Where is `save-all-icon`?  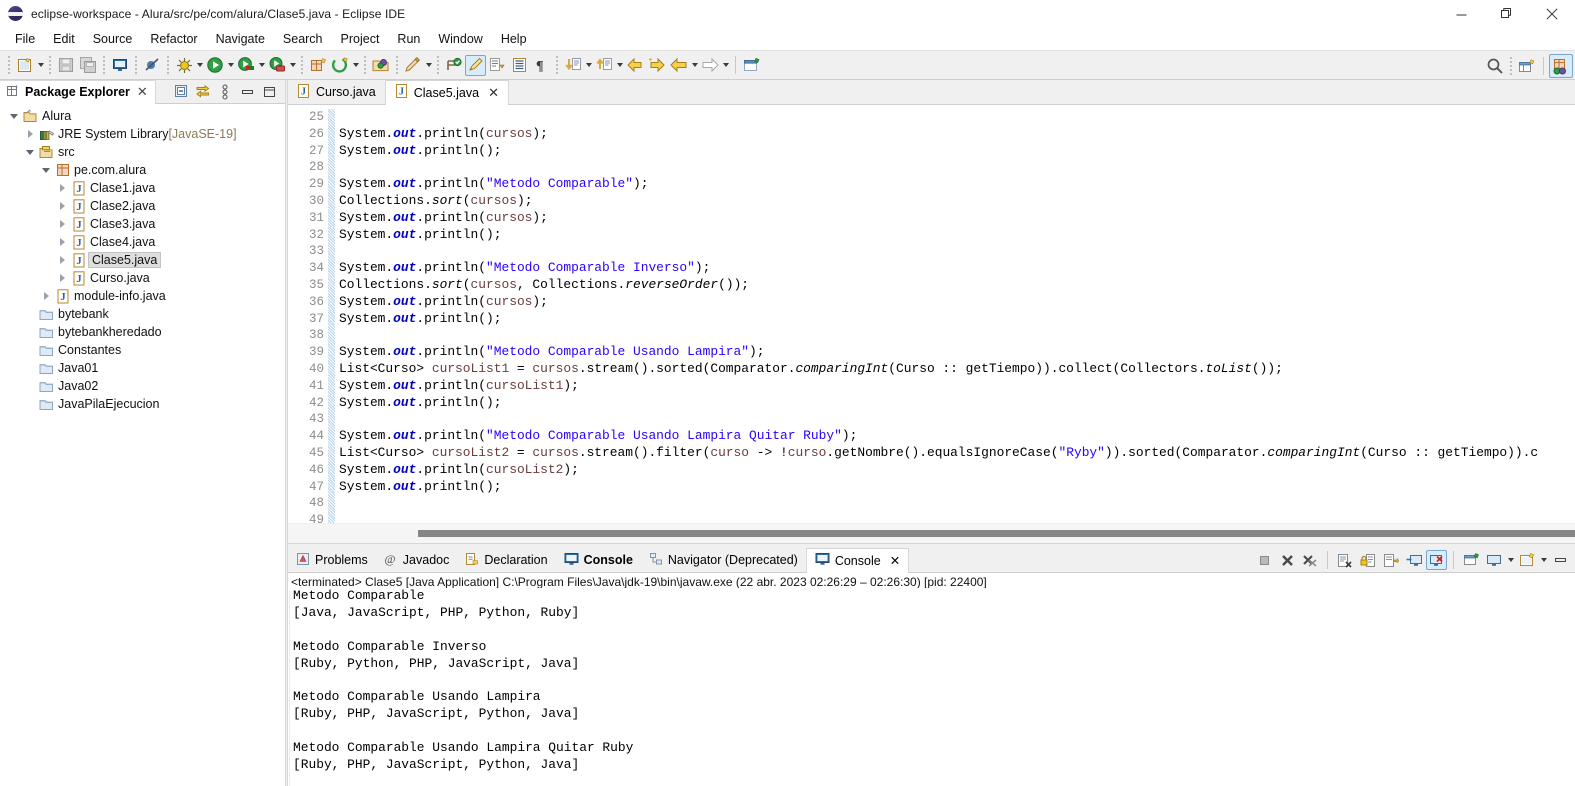 save-all-icon is located at coordinates (88, 65).